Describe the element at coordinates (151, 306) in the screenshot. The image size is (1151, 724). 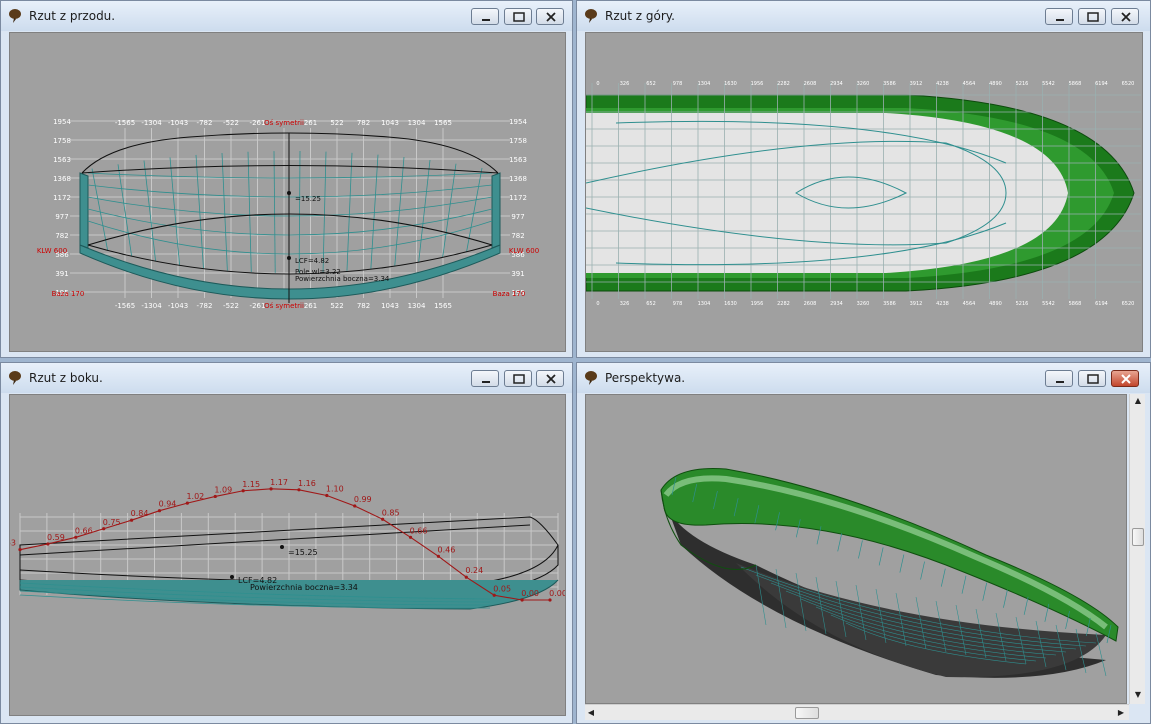
I see `bottom-tick-label: -1304` at that location.